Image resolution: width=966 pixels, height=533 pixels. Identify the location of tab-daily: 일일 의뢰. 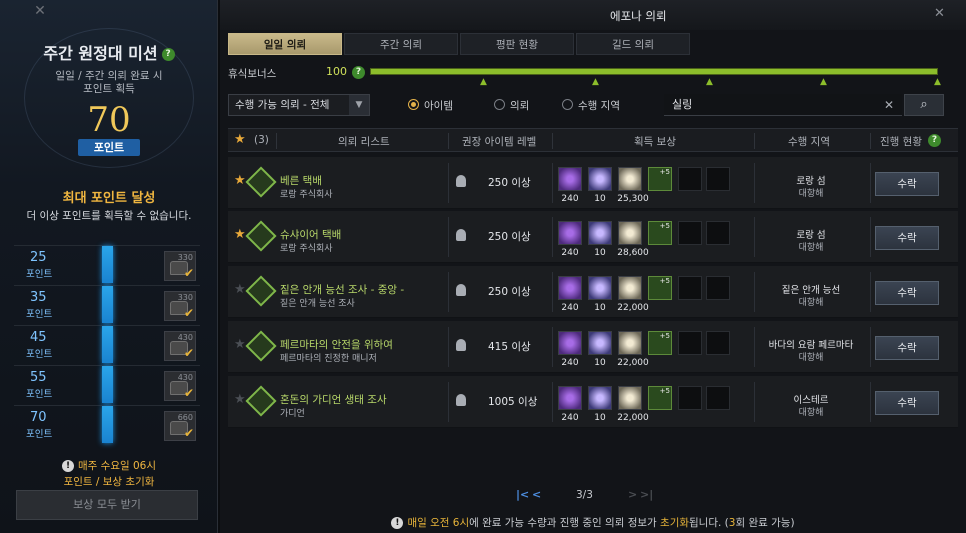
(285, 44).